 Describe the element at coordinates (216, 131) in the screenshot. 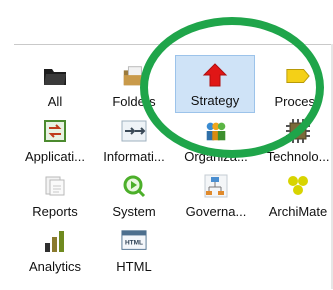

I see `organization-icon` at that location.